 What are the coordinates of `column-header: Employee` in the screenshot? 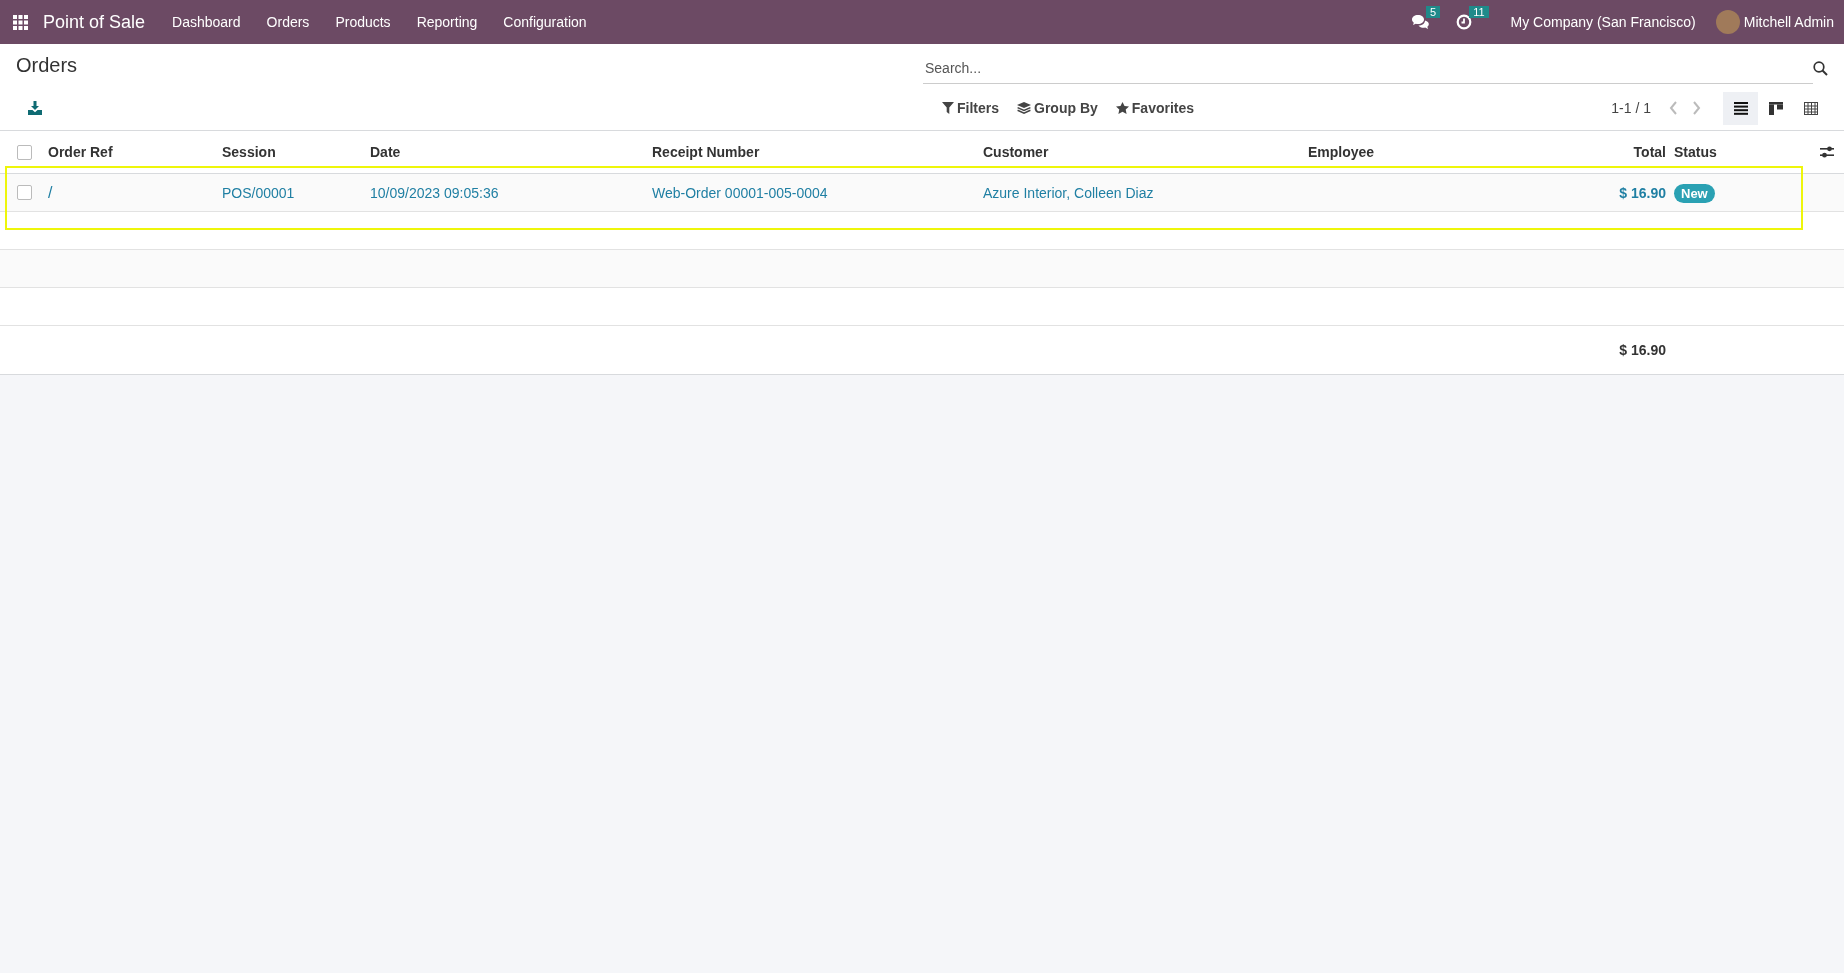 It's located at (1458, 152).